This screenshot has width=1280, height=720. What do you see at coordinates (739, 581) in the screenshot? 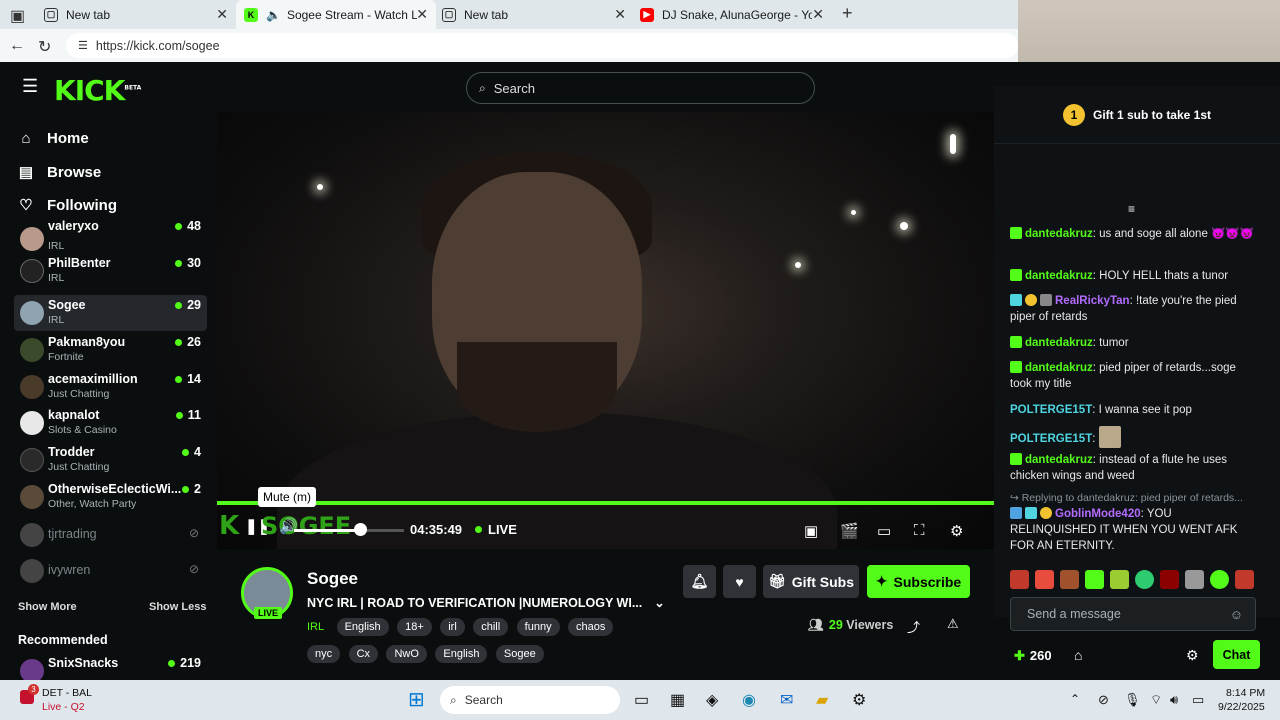
I see `follow-button: ♥` at bounding box center [739, 581].